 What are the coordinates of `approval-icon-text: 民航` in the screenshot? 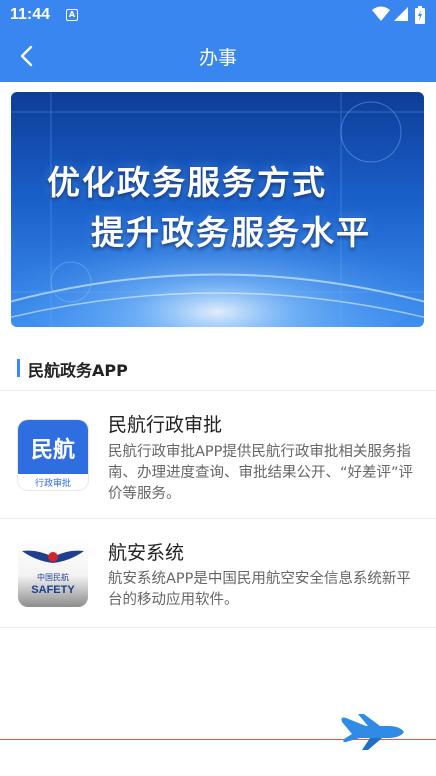 It's located at (53, 450).